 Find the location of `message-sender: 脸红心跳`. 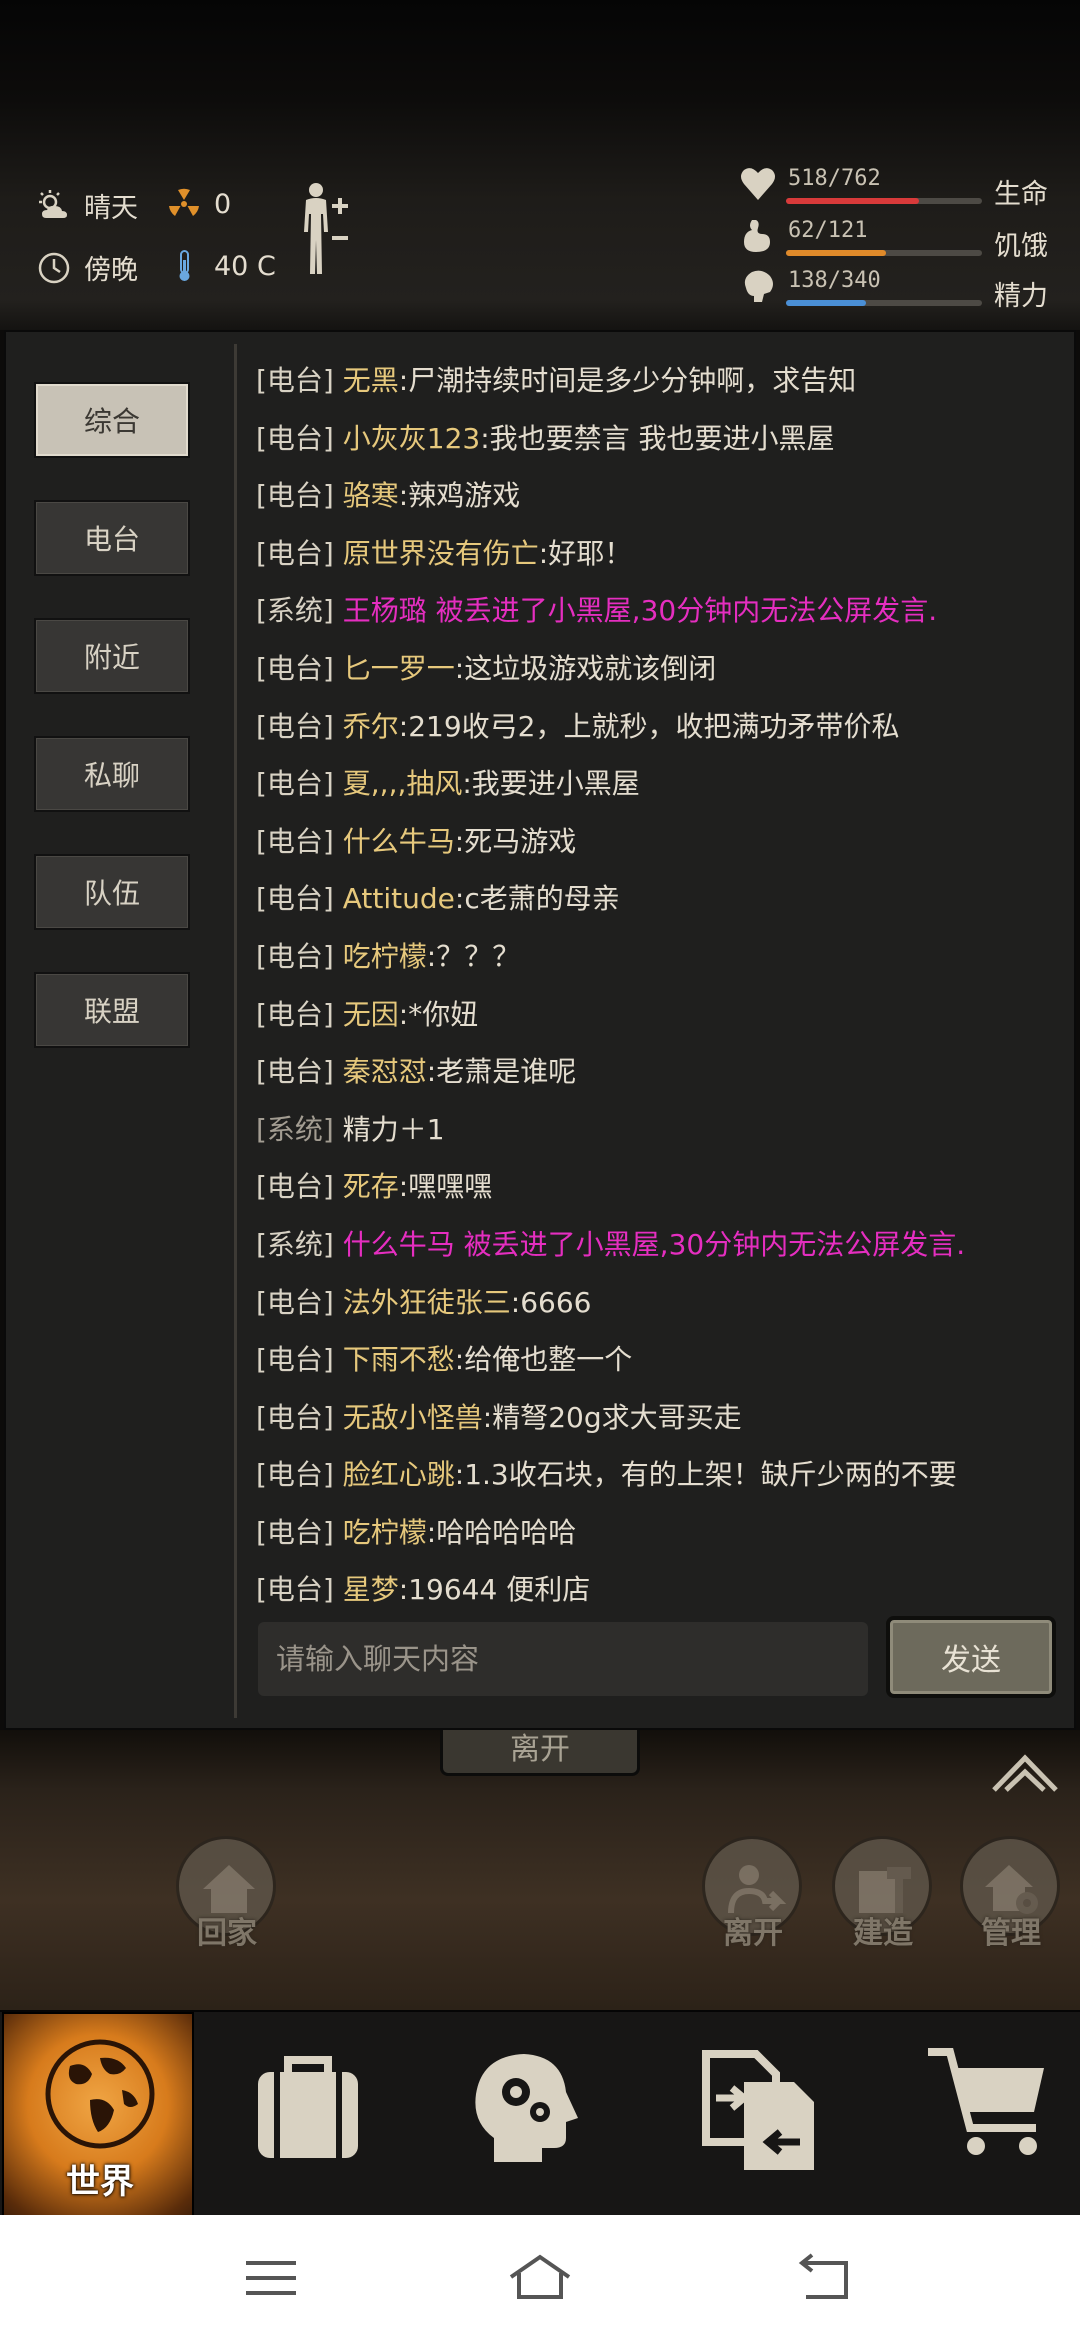

message-sender: 脸红心跳 is located at coordinates (399, 1474).